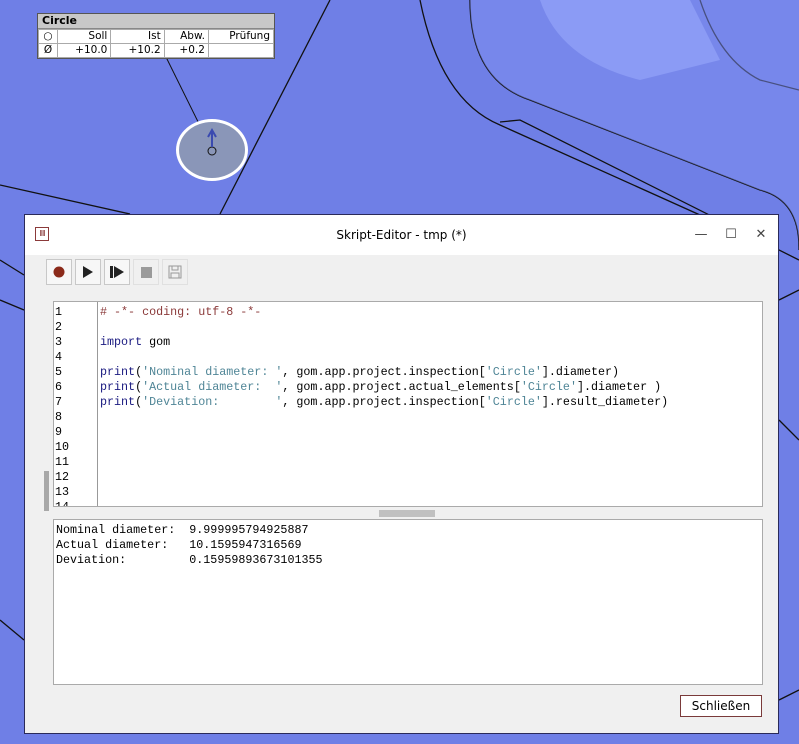 This screenshot has height=744, width=799. I want to click on line-number: 3, so click(59, 342).